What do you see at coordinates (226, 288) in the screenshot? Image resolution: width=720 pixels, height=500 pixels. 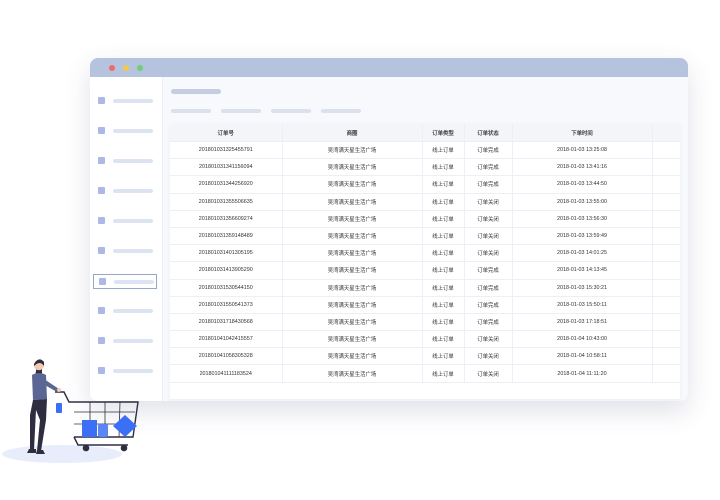 I see `cell-order-no: 201801031530544150` at bounding box center [226, 288].